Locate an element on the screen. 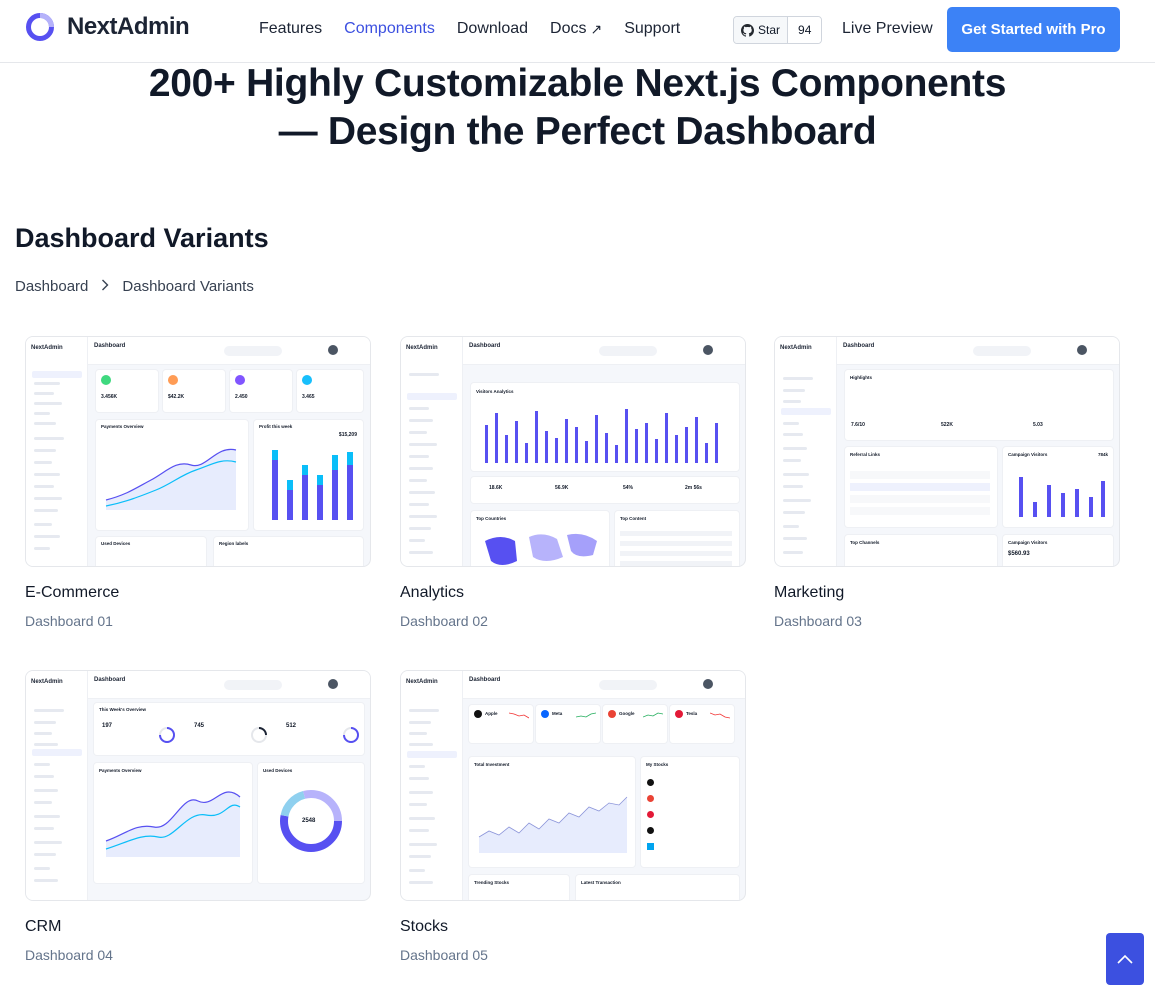  card-title: E-Commerce is located at coordinates (72, 592).